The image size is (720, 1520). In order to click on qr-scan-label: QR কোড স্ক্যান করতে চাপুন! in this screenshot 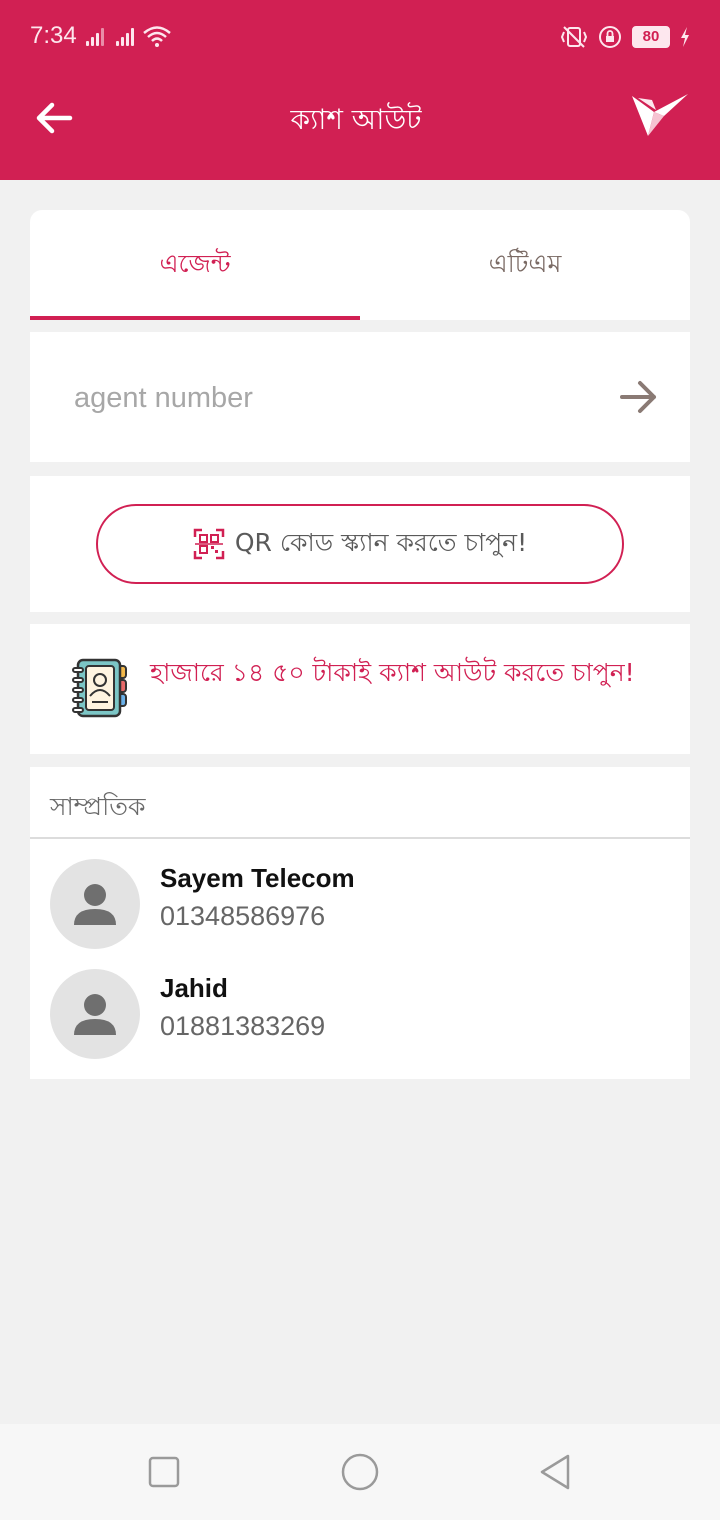, I will do `click(381, 542)`.